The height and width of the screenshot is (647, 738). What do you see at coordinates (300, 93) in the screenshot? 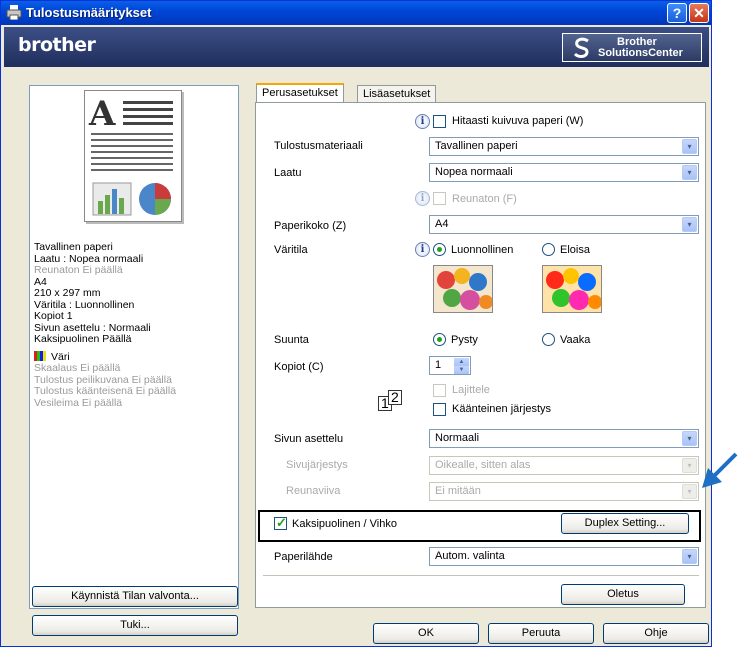
I see `tab-basic: Perusasetukset` at bounding box center [300, 93].